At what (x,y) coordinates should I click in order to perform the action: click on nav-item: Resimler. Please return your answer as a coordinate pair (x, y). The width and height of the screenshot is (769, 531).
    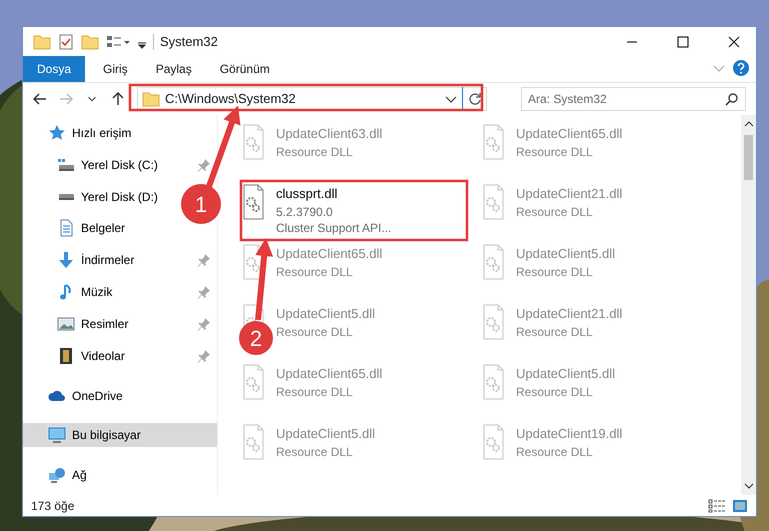
    Looking at the image, I should click on (120, 324).